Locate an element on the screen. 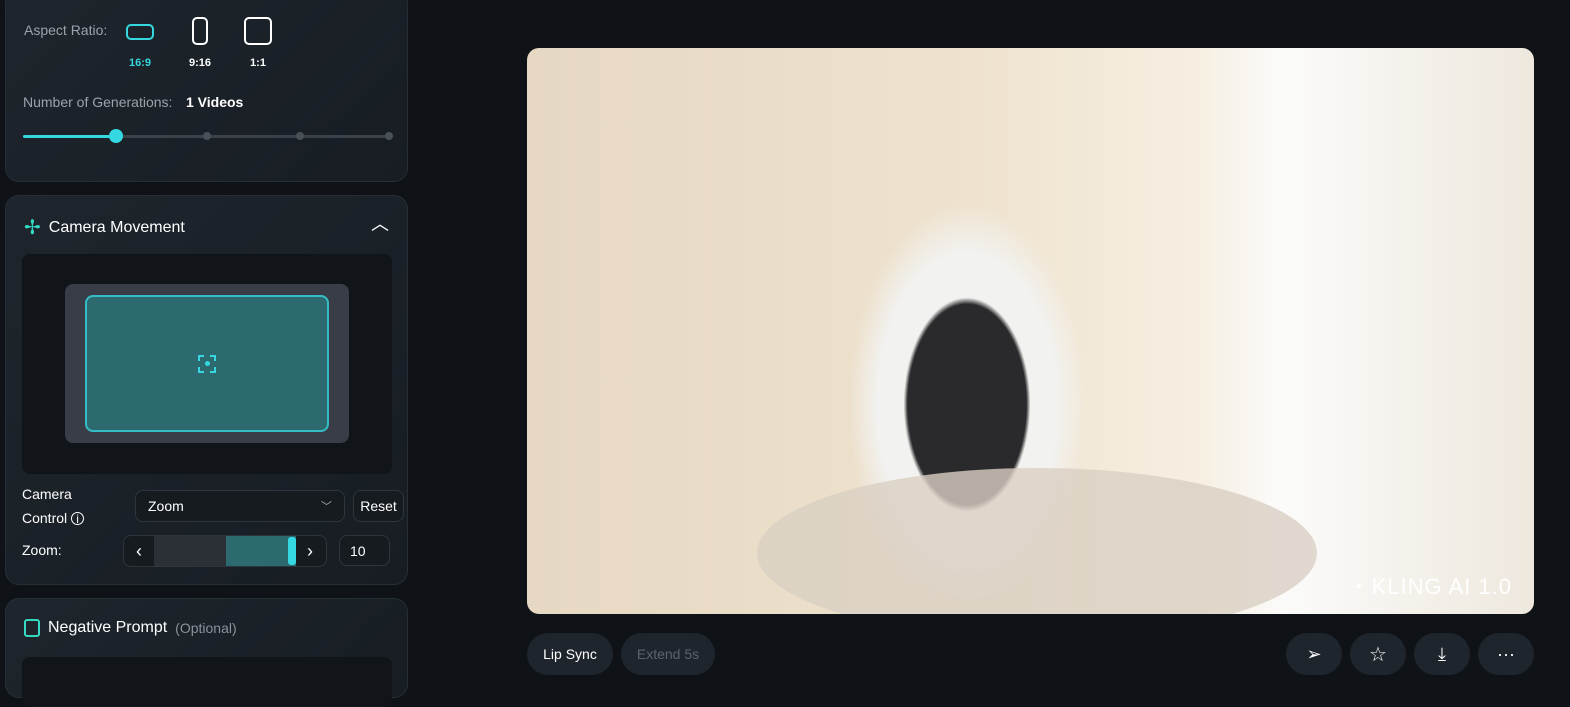 The width and height of the screenshot is (1570, 707). aspect-label: 16:9 is located at coordinates (140, 63).